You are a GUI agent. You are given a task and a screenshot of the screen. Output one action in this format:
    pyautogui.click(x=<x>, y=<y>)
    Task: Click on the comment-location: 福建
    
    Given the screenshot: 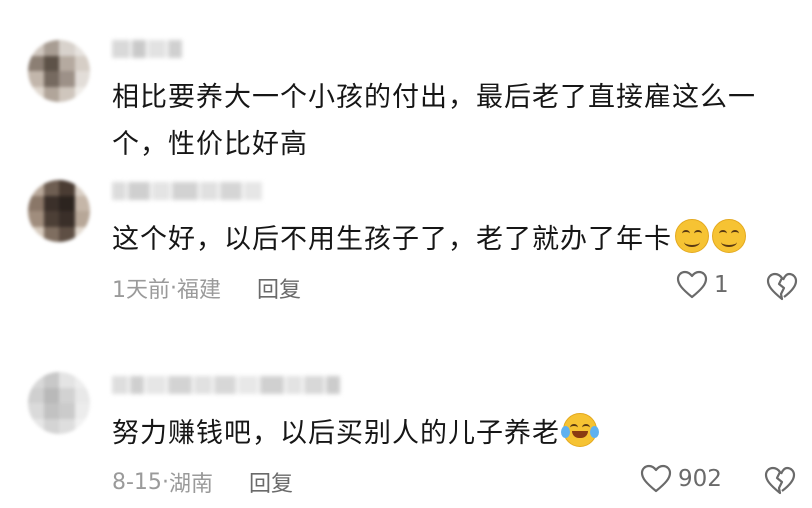 What is the action you would take?
    pyautogui.click(x=199, y=290)
    